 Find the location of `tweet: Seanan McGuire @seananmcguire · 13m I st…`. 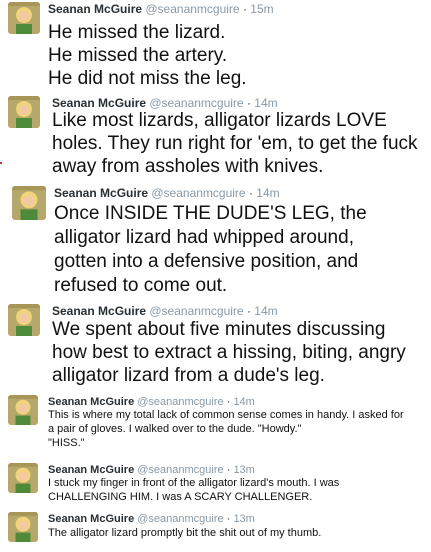

tweet: Seanan McGuire @seananmcguire · 13m I st… is located at coordinates (218, 485).